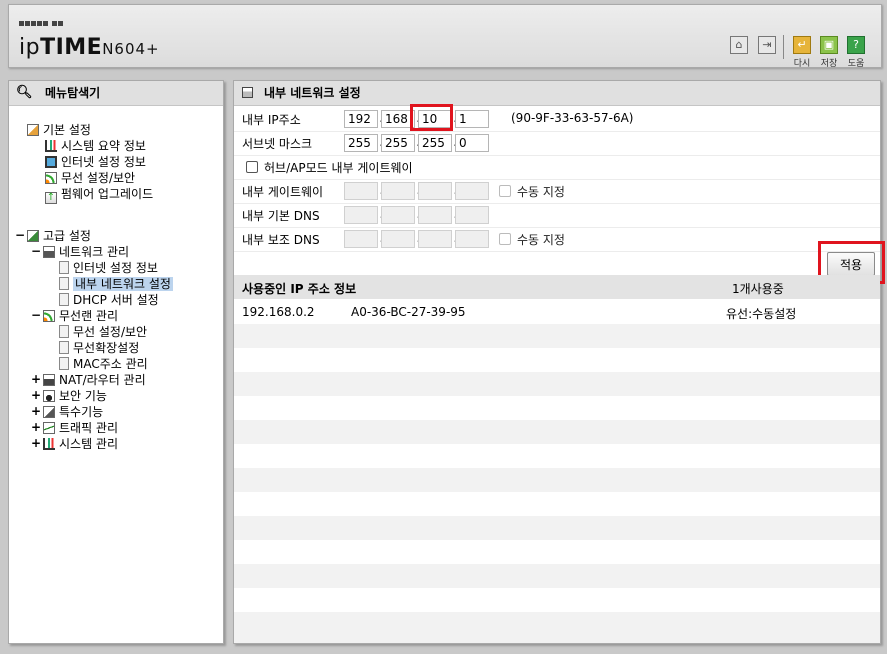 The height and width of the screenshot is (654, 887). What do you see at coordinates (802, 64) in the screenshot?
I see `refresh-label: 다시` at bounding box center [802, 64].